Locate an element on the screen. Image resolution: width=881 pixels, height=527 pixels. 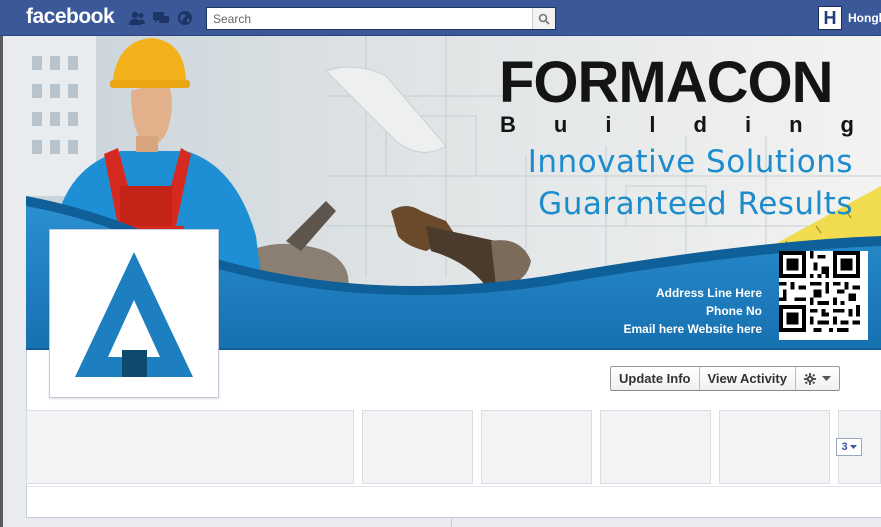
profile-picture is located at coordinates (134, 313).